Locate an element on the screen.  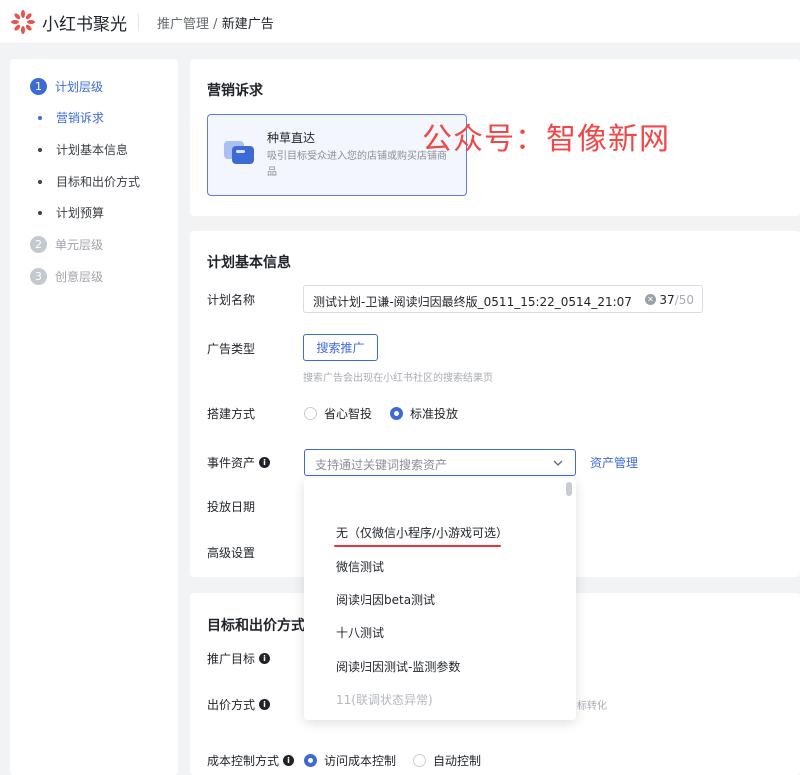
dropdown-option: 十八测试 is located at coordinates (360, 632).